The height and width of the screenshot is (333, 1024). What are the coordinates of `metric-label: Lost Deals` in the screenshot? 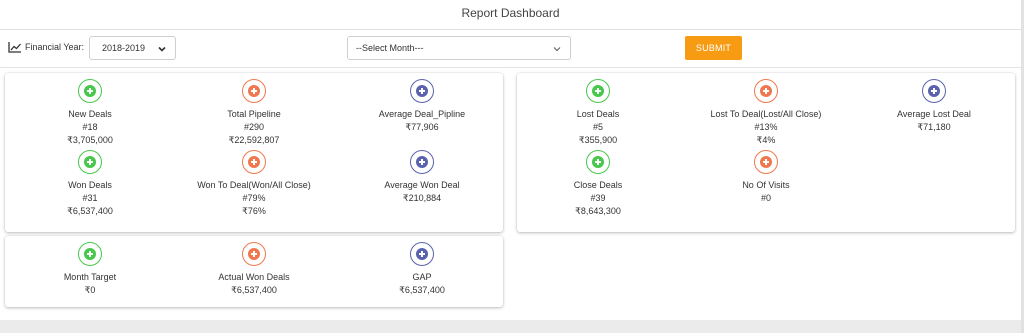 It's located at (598, 114).